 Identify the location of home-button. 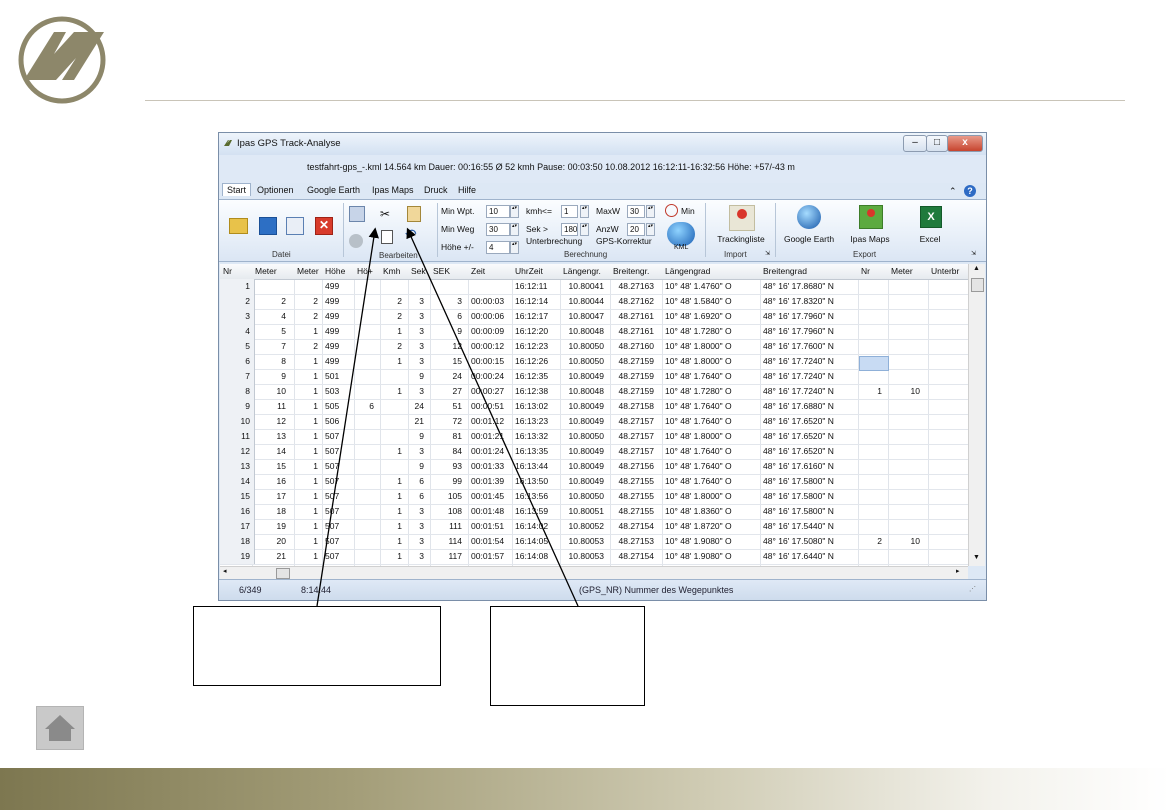
(60, 728).